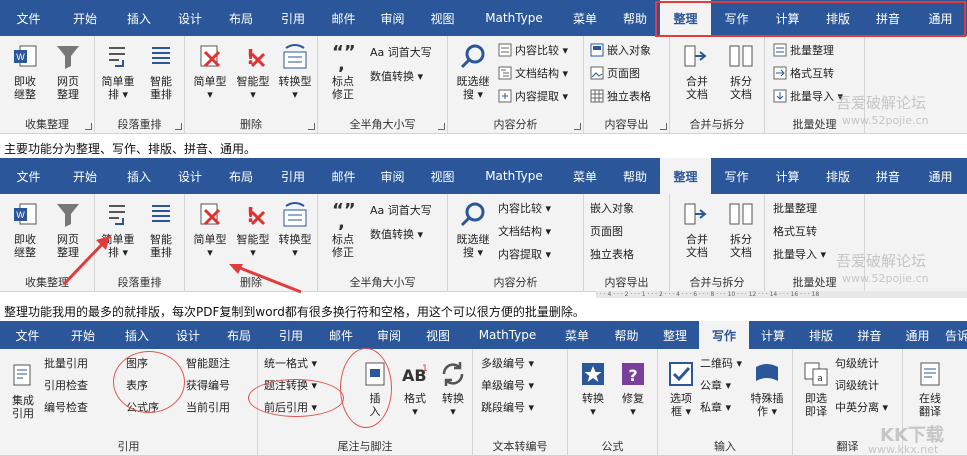 The width and height of the screenshot is (967, 456). Describe the element at coordinates (375, 395) in the screenshot. I see `insert-button: 插 入` at that location.